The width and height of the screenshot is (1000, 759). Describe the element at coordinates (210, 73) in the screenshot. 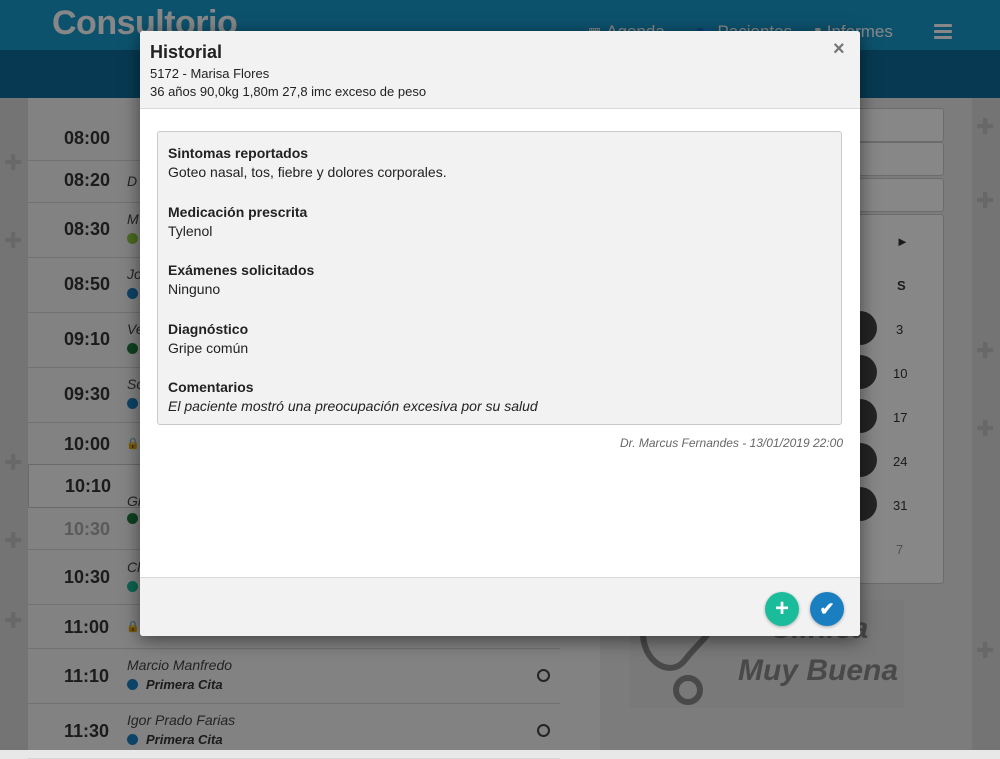

I see `patient-id-name: 5172 - Marisa Flores` at that location.